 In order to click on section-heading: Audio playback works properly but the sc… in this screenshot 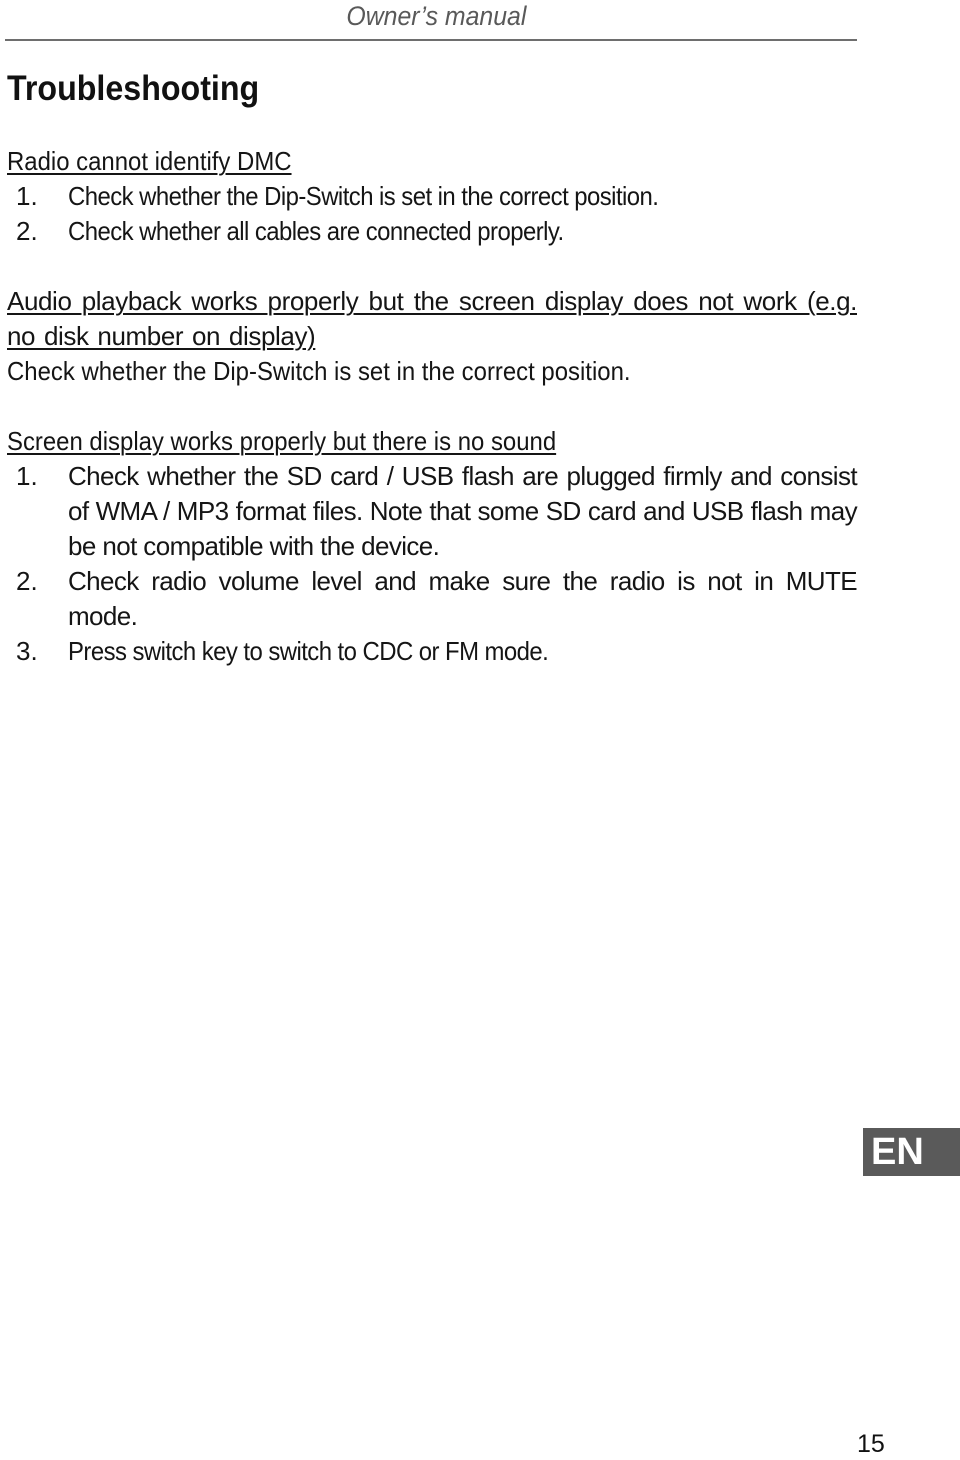, I will do `click(432, 318)`.